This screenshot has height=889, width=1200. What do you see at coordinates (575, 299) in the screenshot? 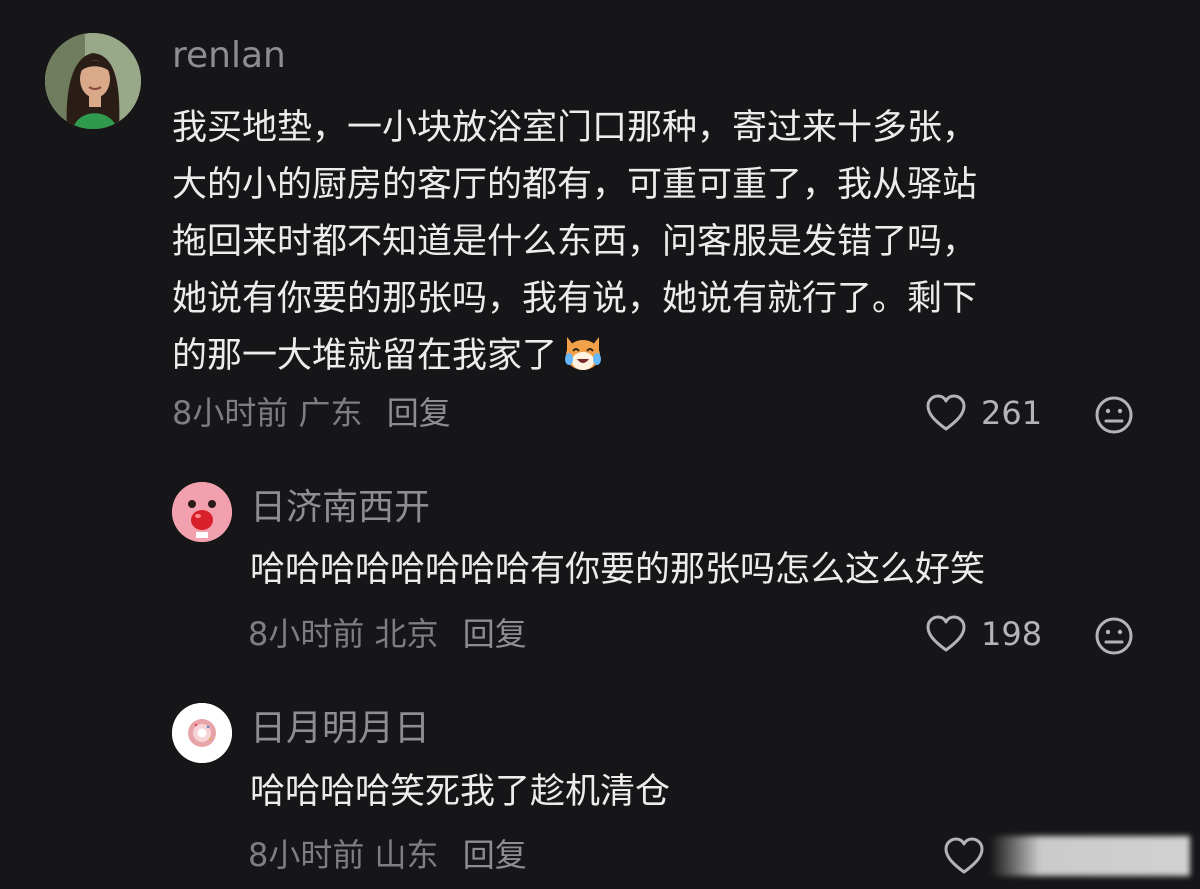
I see `comment-text-line: 她说有你要的那张吗，我有说，她说有就行了。剩下` at bounding box center [575, 299].